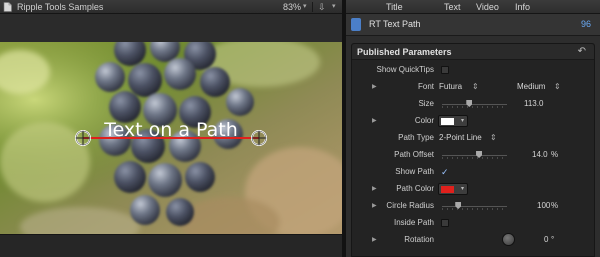 This screenshot has height=257, width=600. I want to click on zoom-dropdown-icon: ▾, so click(305, 7).